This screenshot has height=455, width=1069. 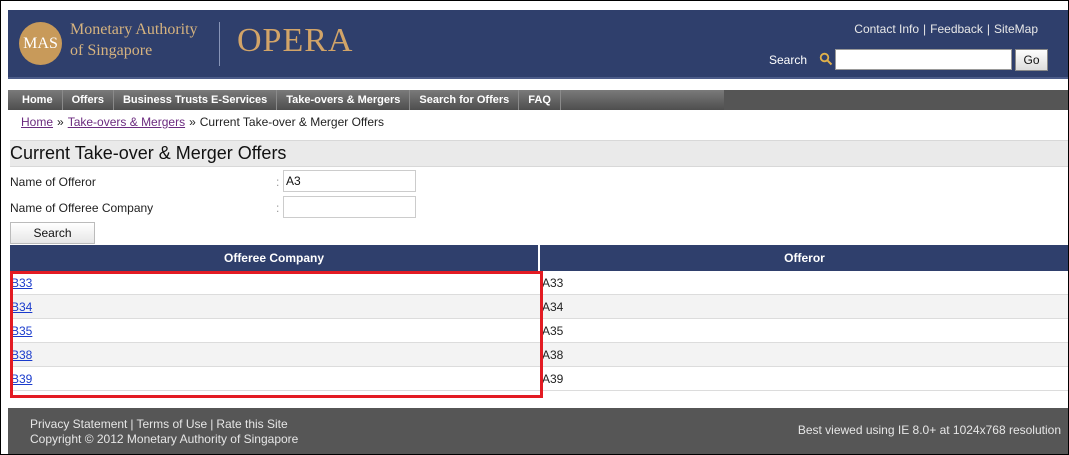 I want to click on column-header-offeror: Offeror, so click(x=804, y=258).